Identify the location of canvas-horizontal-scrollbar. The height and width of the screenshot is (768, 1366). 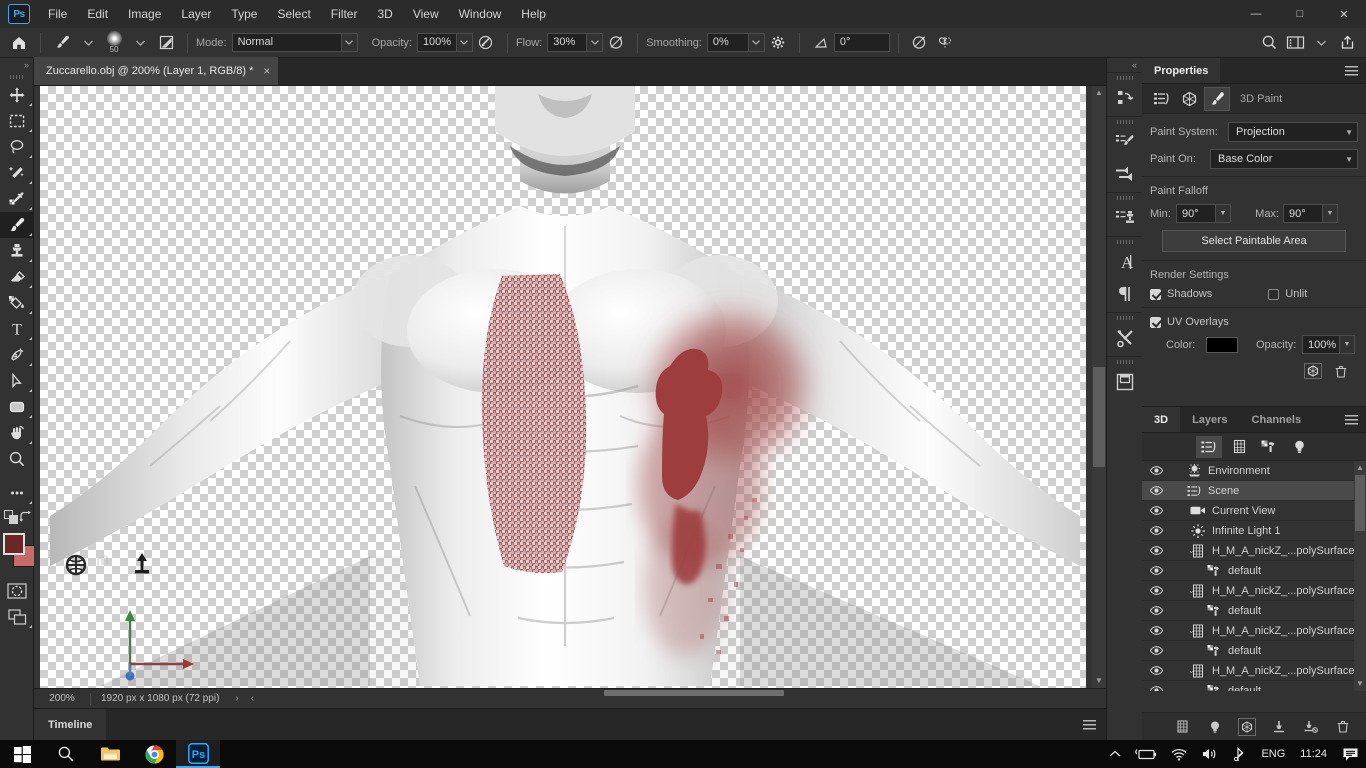
(570, 693).